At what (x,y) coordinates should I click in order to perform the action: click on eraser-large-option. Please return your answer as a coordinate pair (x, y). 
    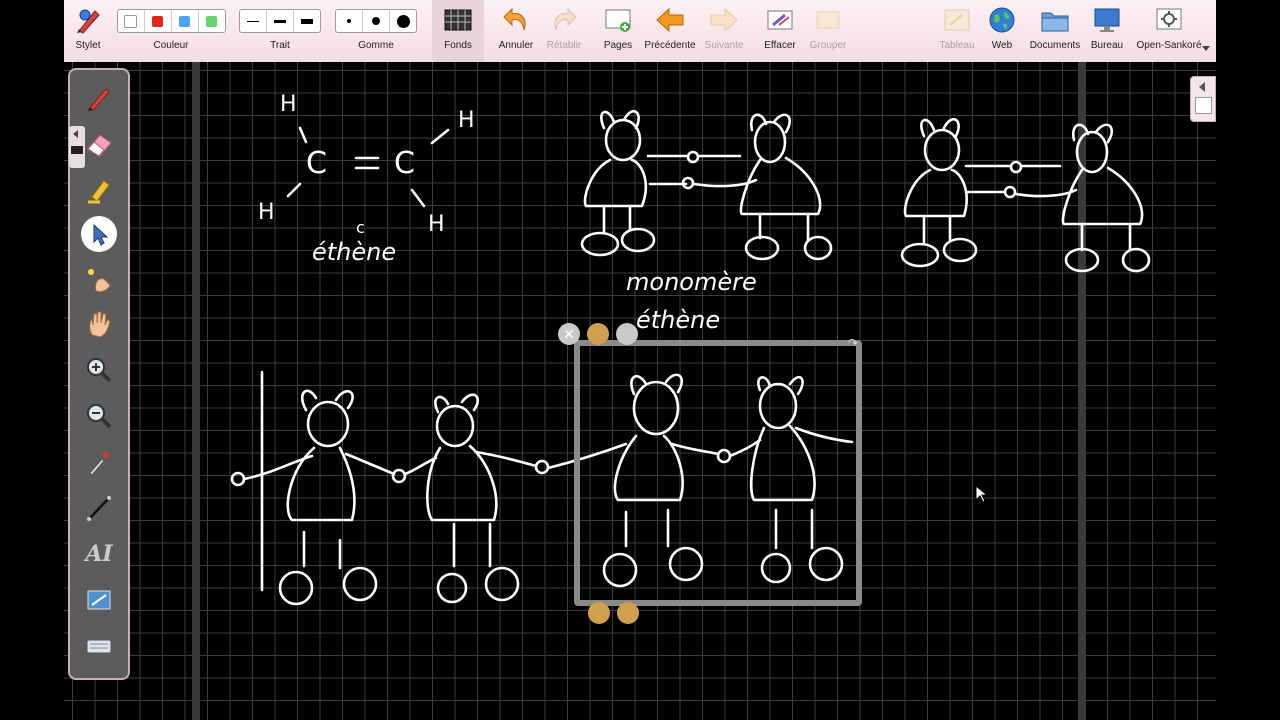
    Looking at the image, I should click on (403, 21).